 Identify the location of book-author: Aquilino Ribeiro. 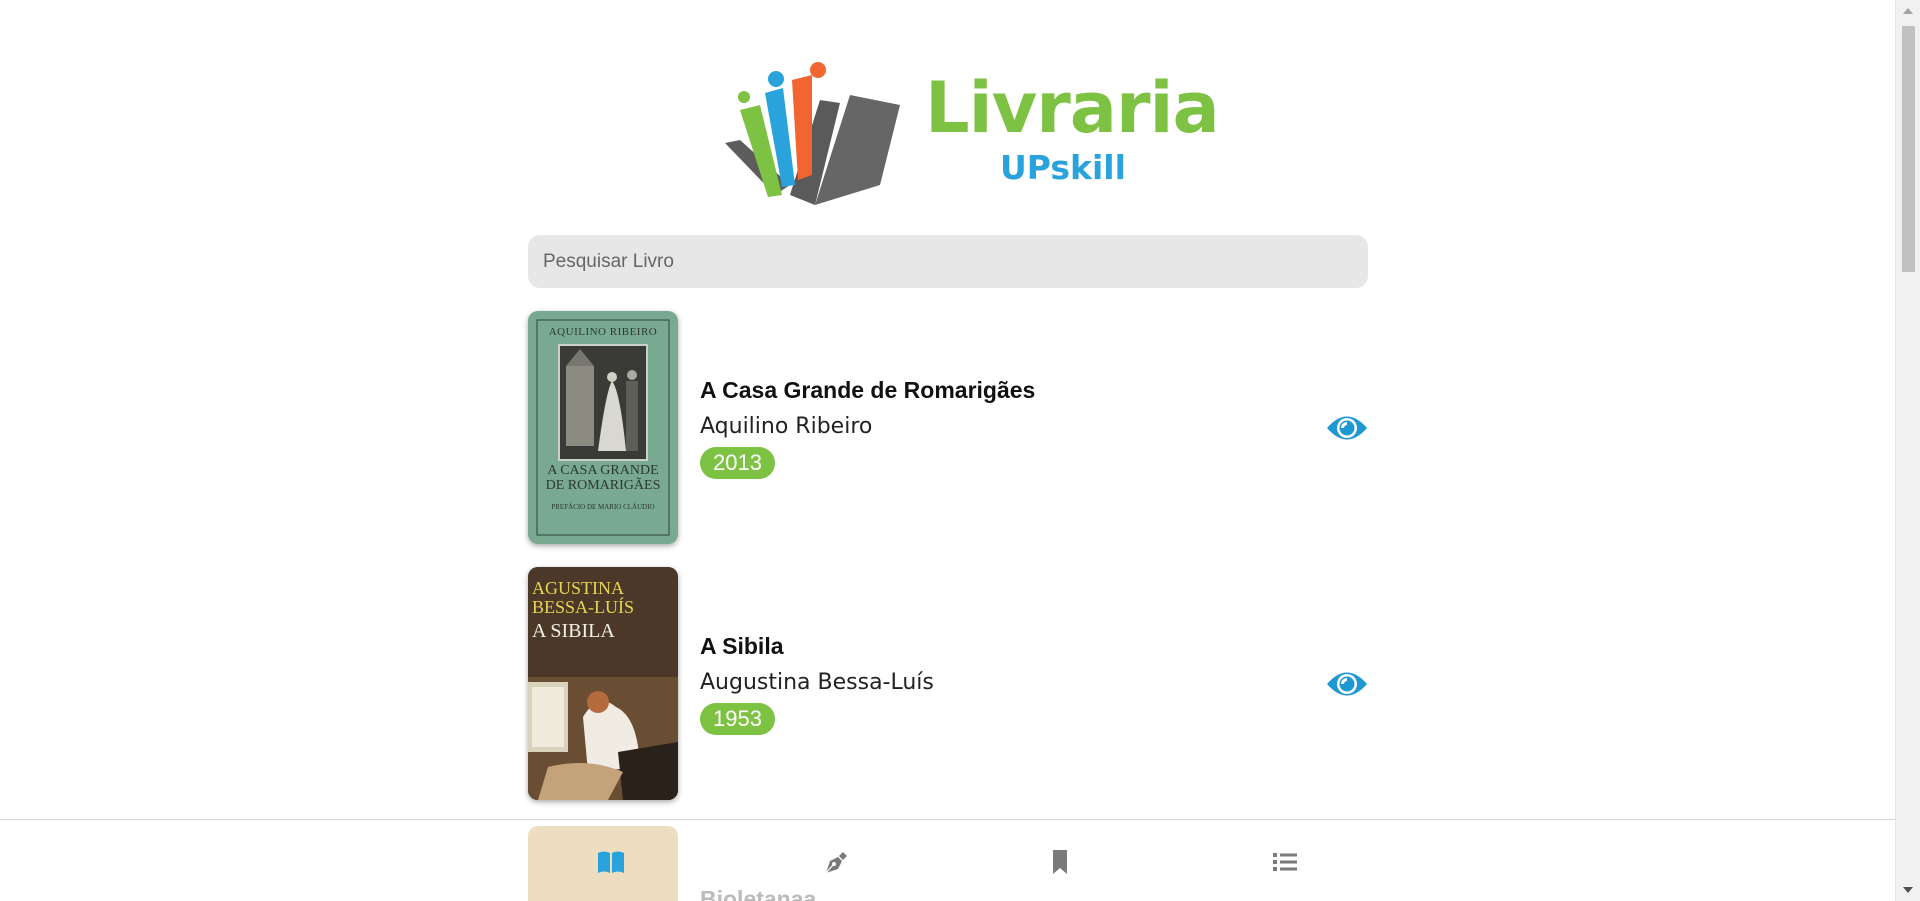
(786, 426).